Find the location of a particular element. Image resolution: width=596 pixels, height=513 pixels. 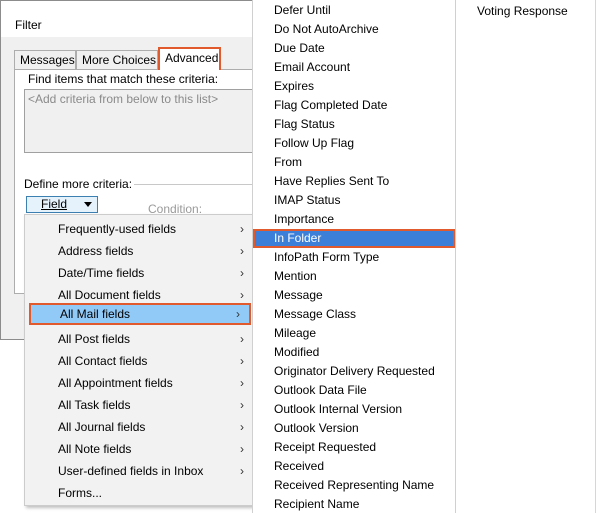

mail-field-item: Outlook Data File is located at coordinates (354, 390).